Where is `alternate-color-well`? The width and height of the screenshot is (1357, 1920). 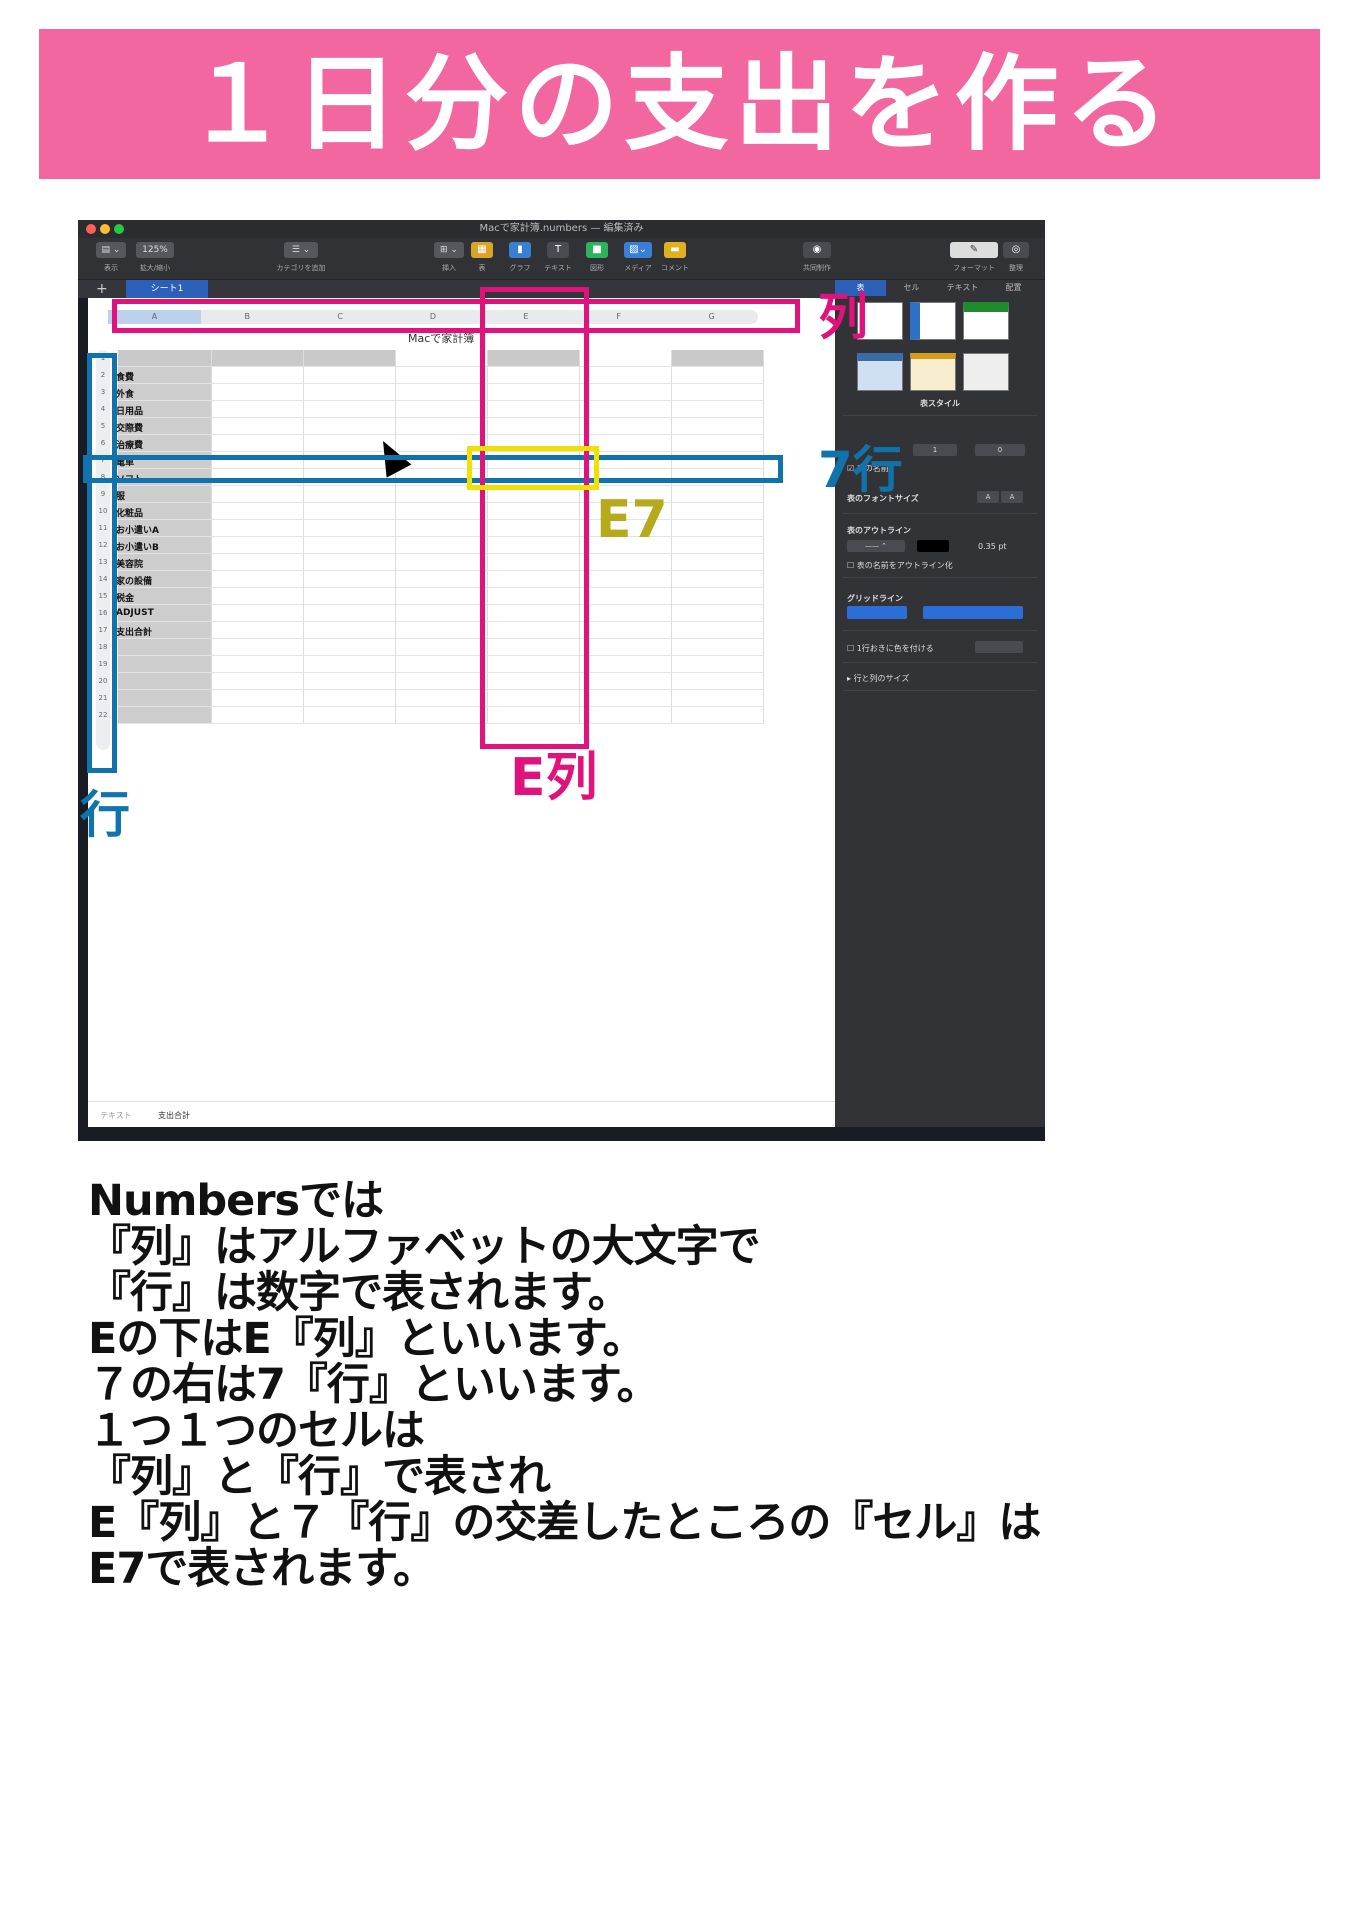 alternate-color-well is located at coordinates (999, 647).